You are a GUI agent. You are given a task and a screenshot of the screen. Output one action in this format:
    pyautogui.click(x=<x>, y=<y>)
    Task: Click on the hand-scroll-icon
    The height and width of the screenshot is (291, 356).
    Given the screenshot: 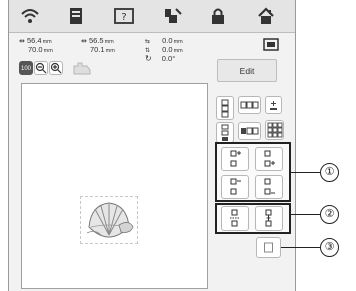 What is the action you would take?
    pyautogui.click(x=82, y=68)
    